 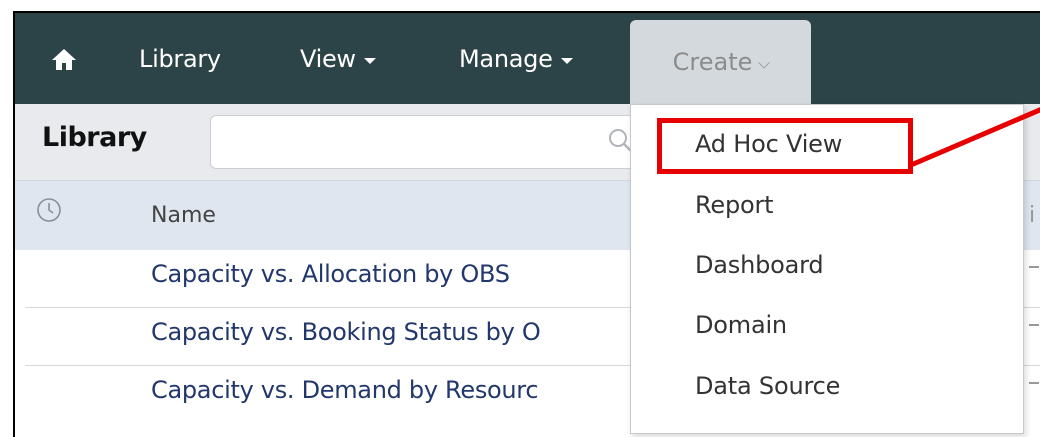 What do you see at coordinates (712, 62) in the screenshot?
I see `nav-create-label: Create` at bounding box center [712, 62].